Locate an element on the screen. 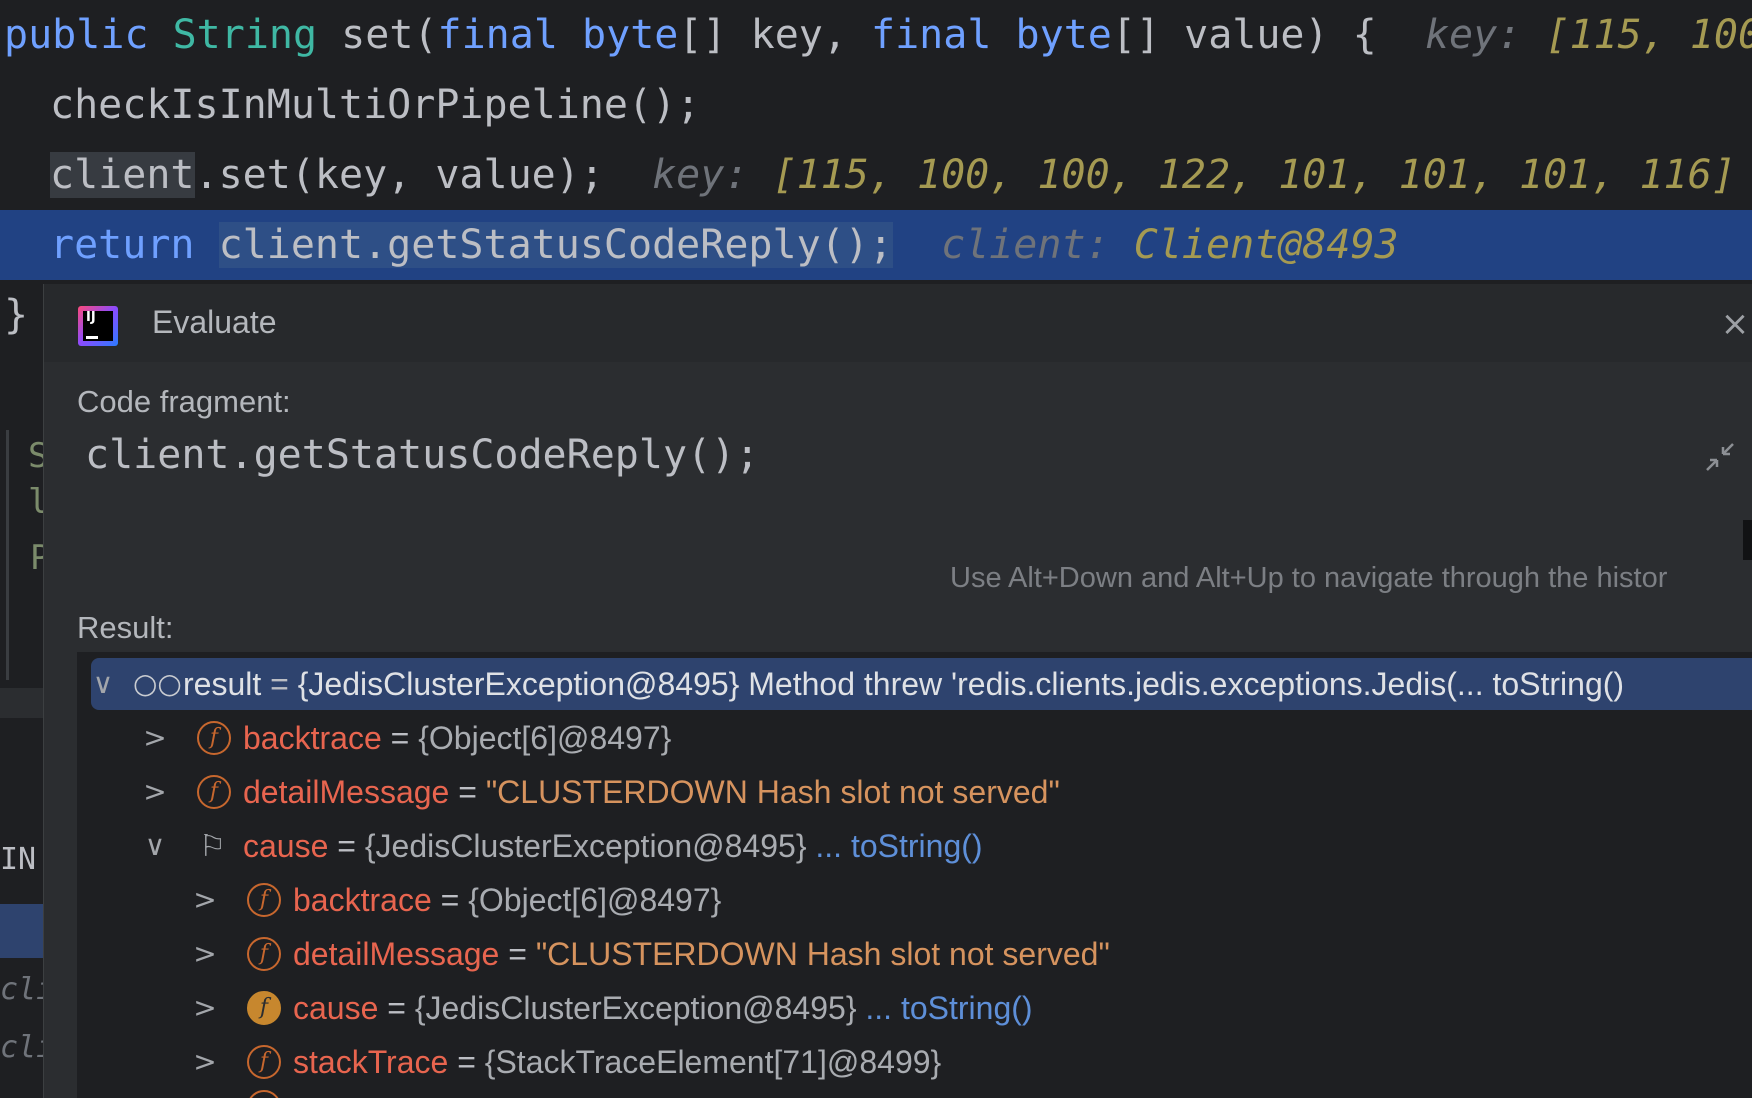  selected-expression: client.getStatusCodeReply(); is located at coordinates (555, 245).